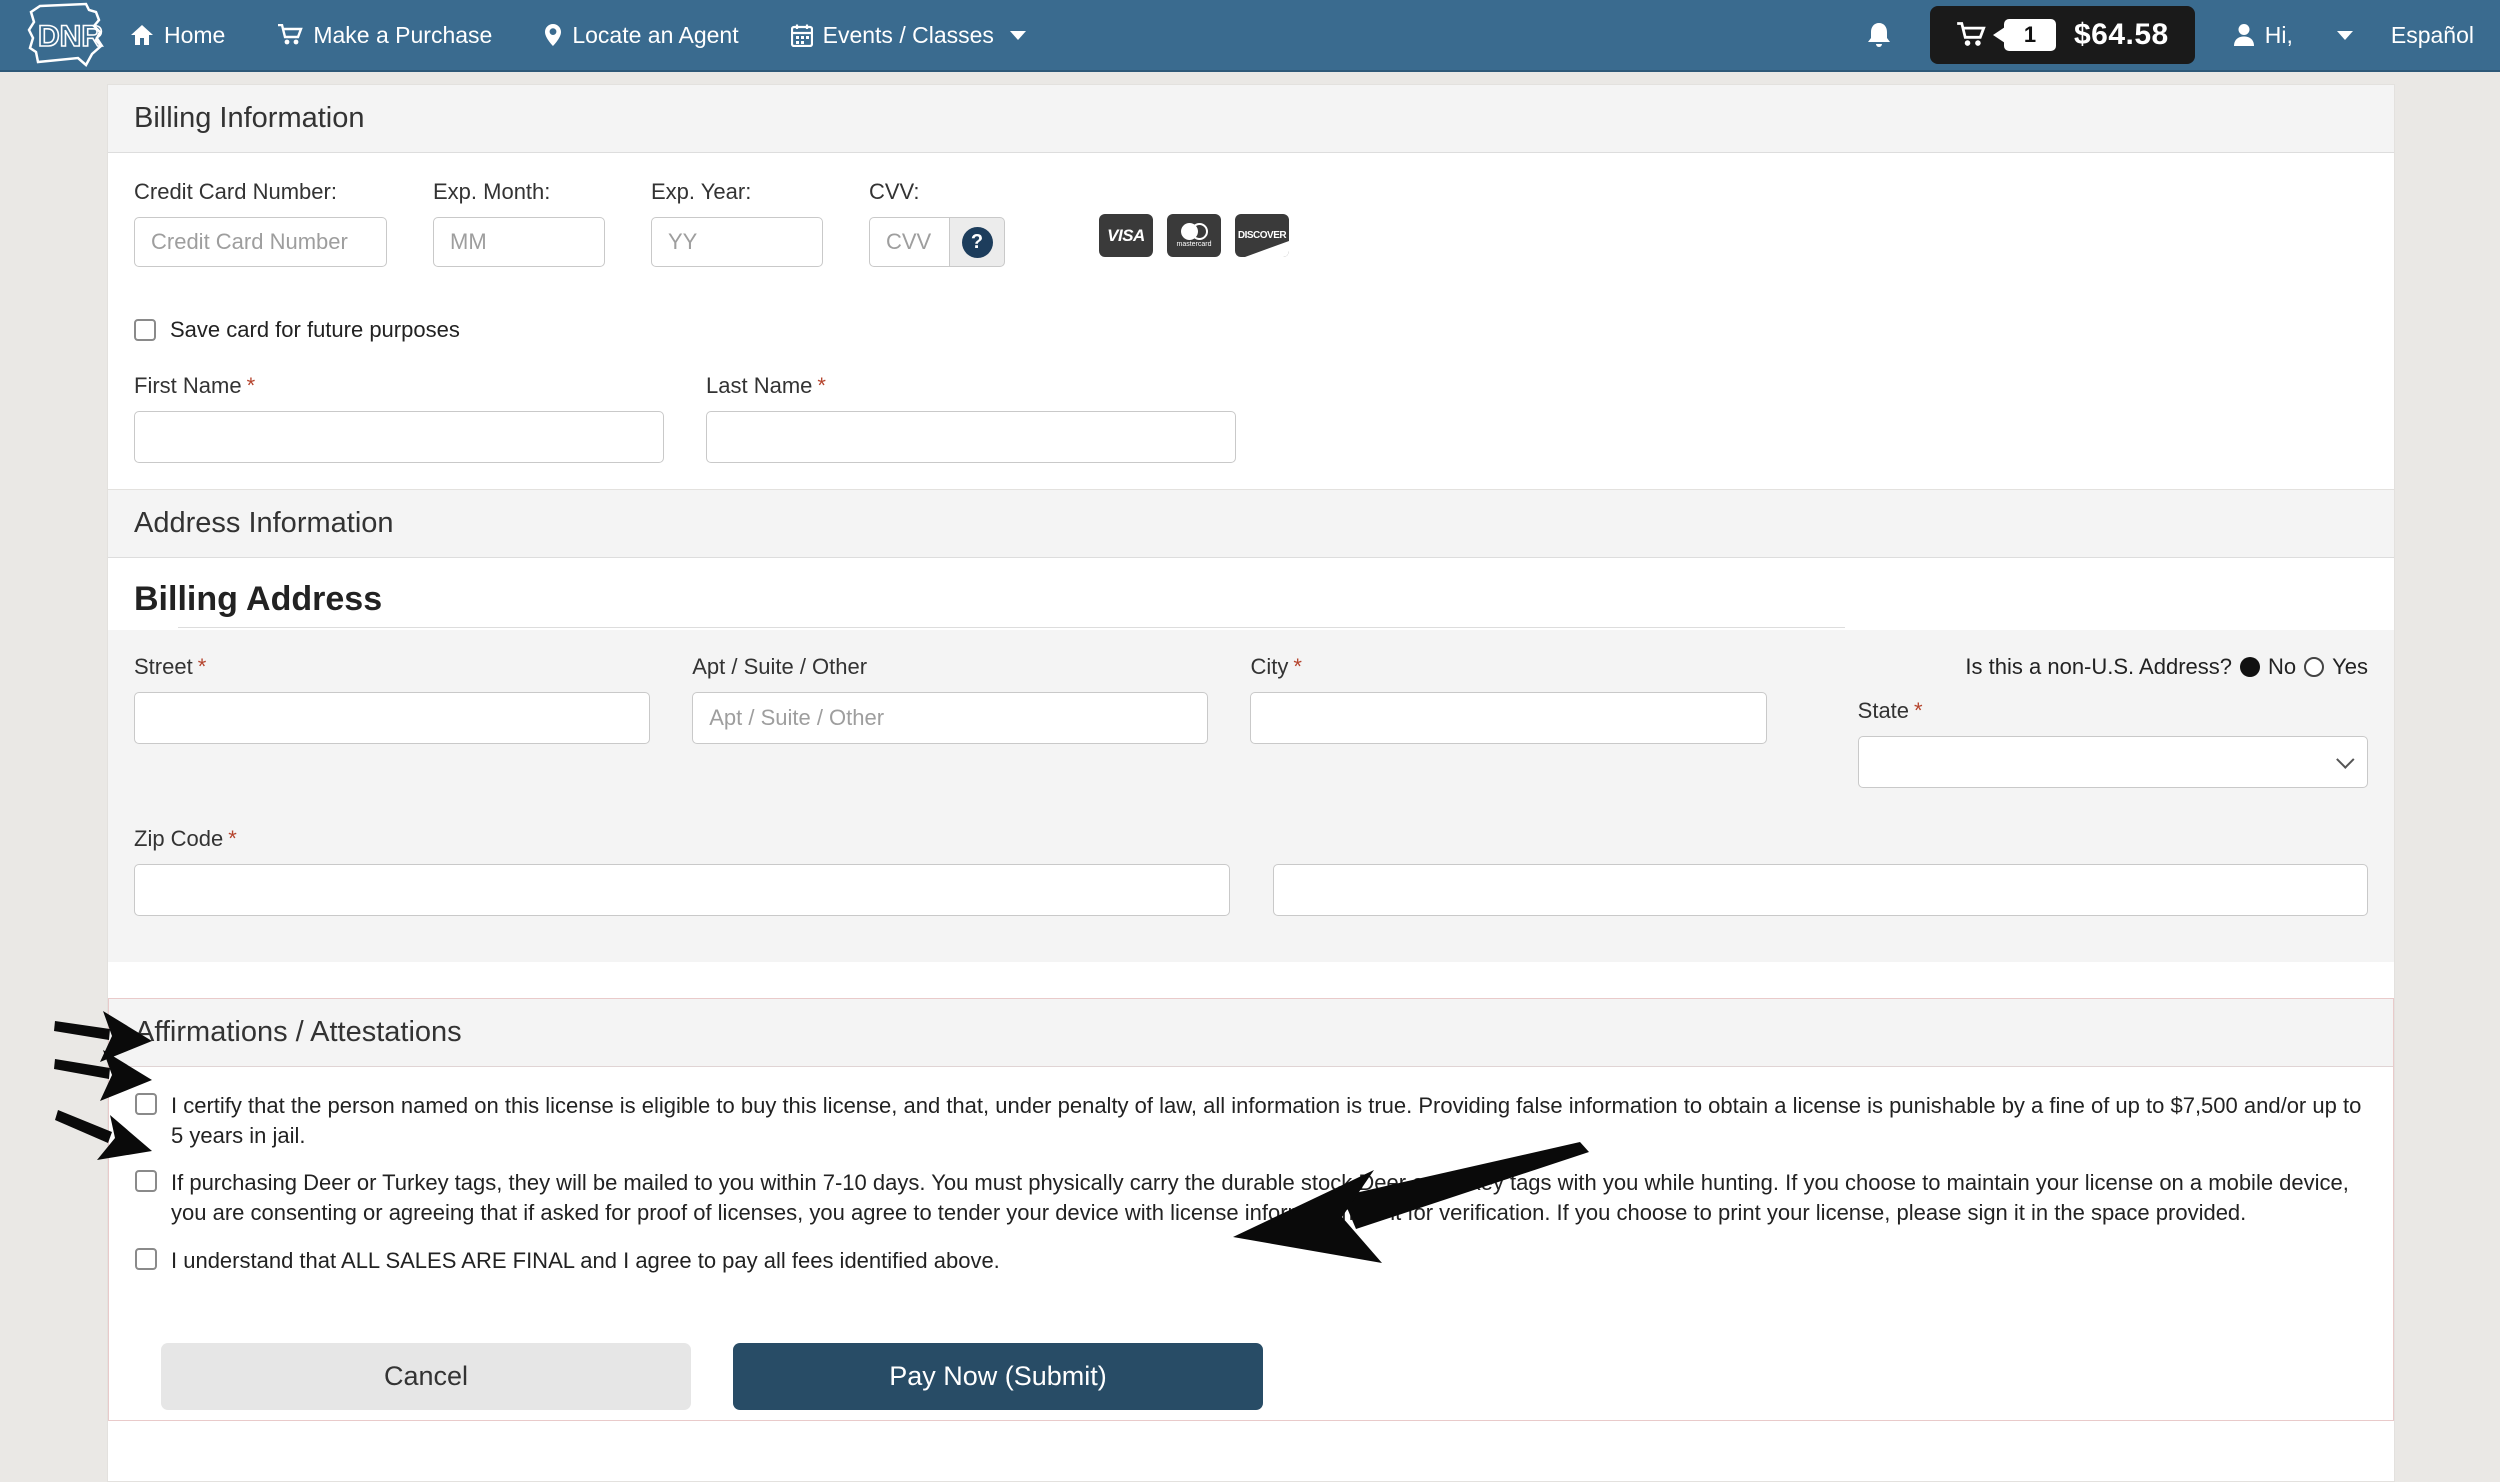 This screenshot has width=2500, height=1482. What do you see at coordinates (185, 838) in the screenshot?
I see `zip-label: Zip Code *` at bounding box center [185, 838].